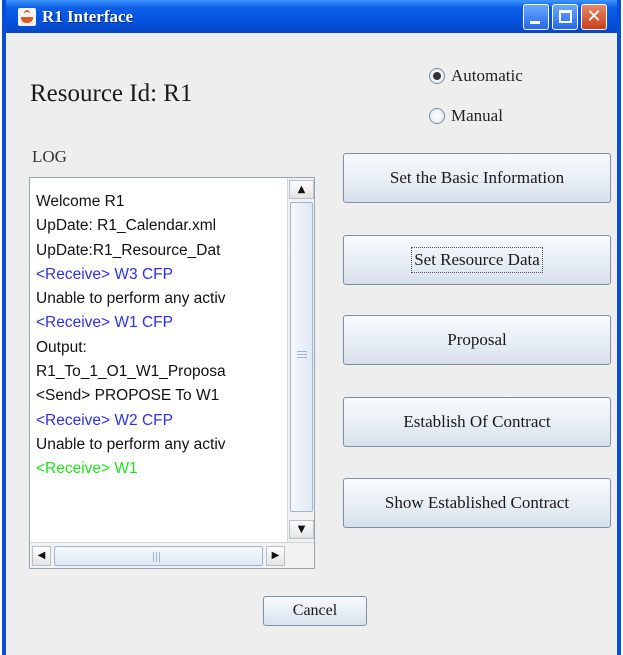  I want to click on log-line: R1_To_1_O1_W1_Proposa, so click(131, 372).